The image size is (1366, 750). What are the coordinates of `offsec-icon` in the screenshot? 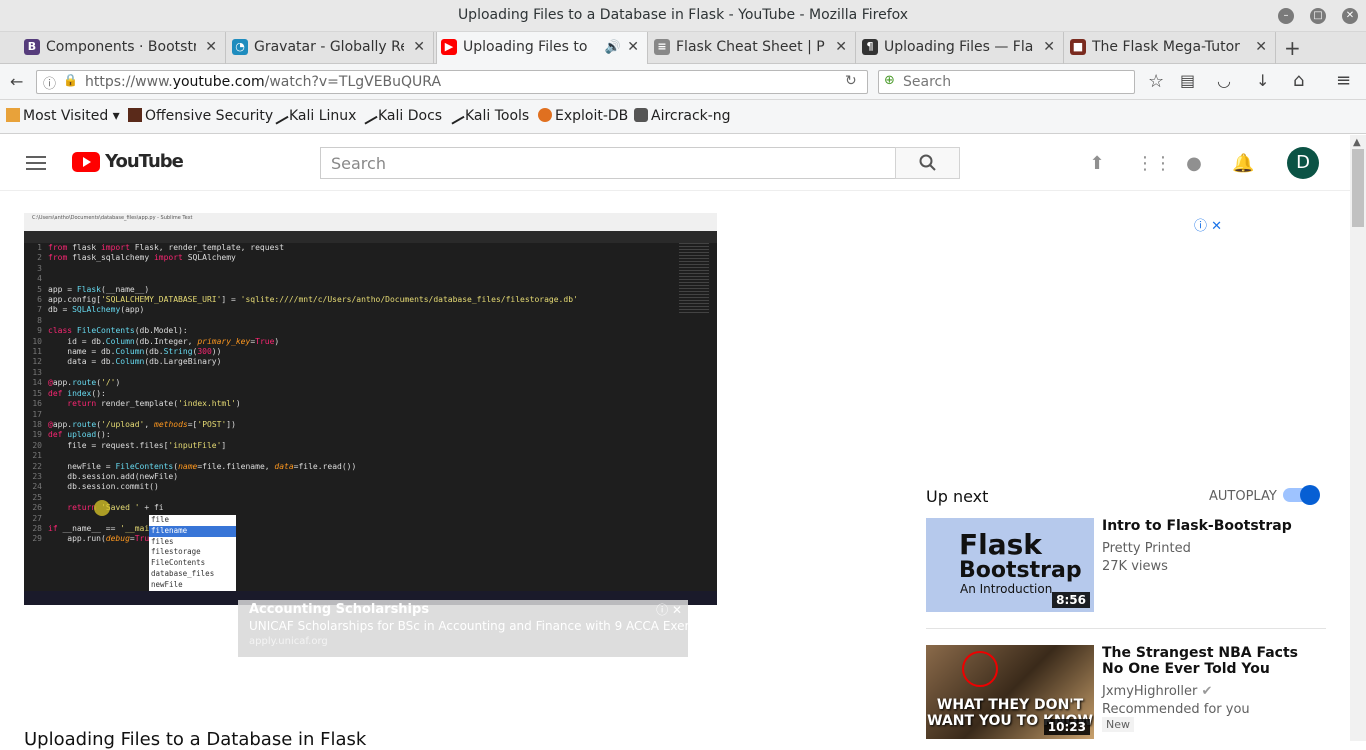 It's located at (135, 115).